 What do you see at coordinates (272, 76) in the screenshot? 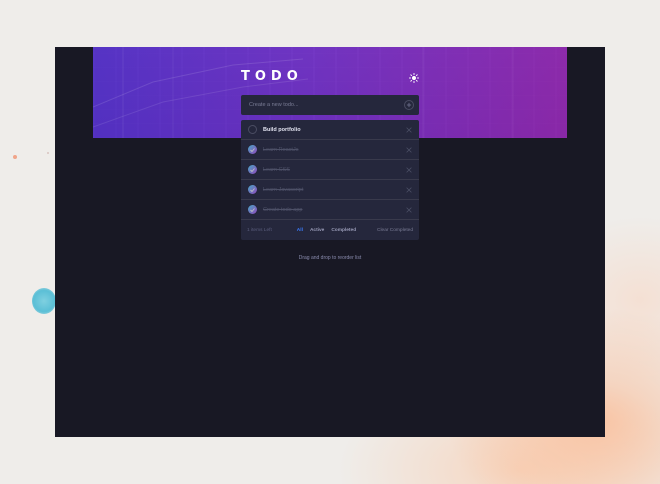
I see `app-title: TODO` at bounding box center [272, 76].